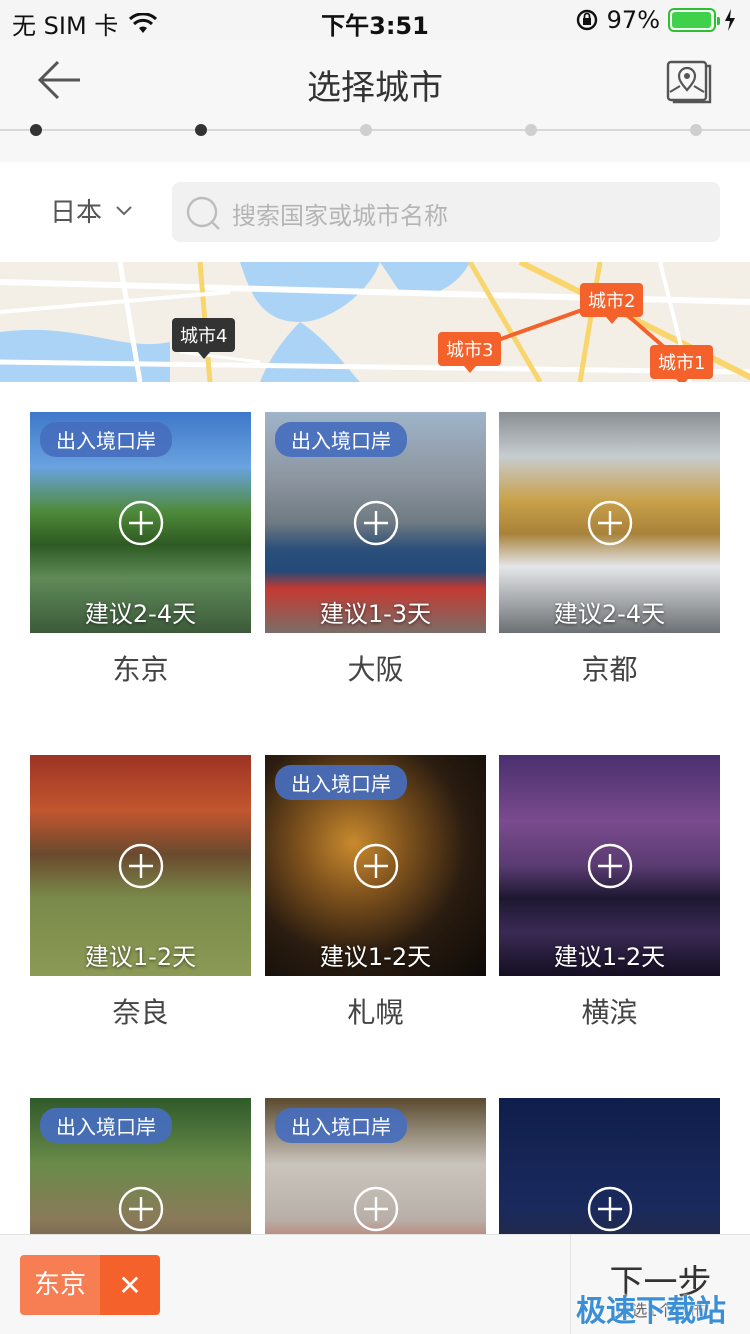  What do you see at coordinates (375, 88) in the screenshot?
I see `page-title: 选择城市` at bounding box center [375, 88].